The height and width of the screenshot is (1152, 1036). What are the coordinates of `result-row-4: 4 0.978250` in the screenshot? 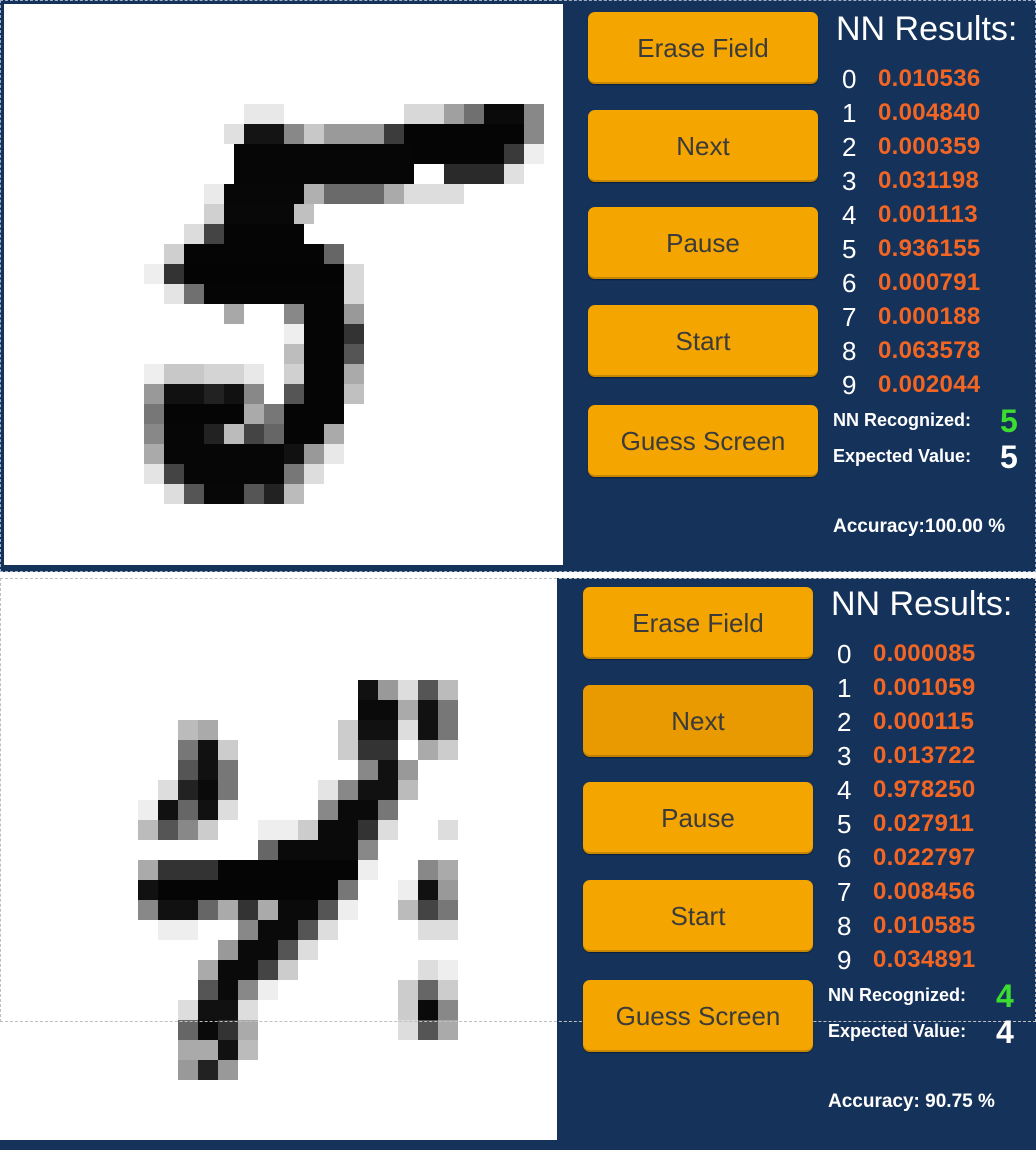 It's located at (906, 790).